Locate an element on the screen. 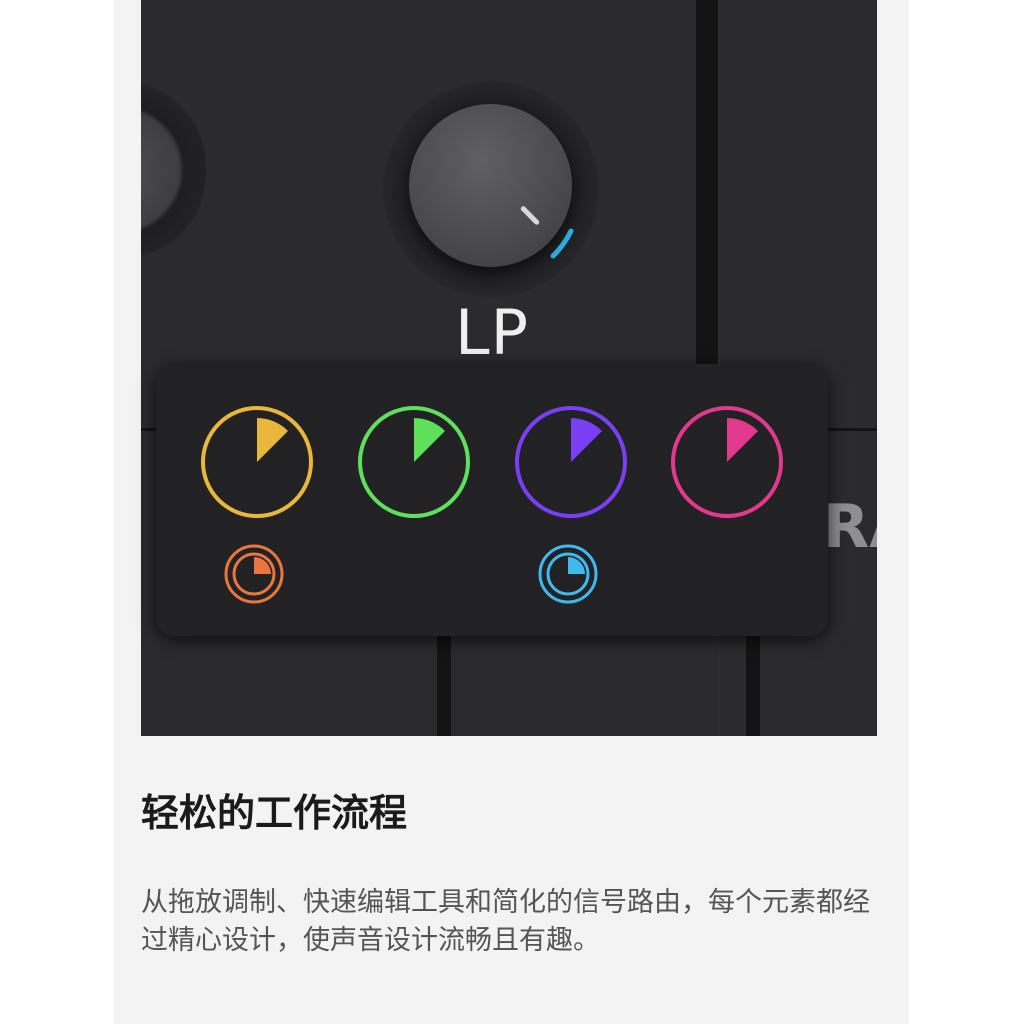  truncated-label: RA is located at coordinates (850, 527).